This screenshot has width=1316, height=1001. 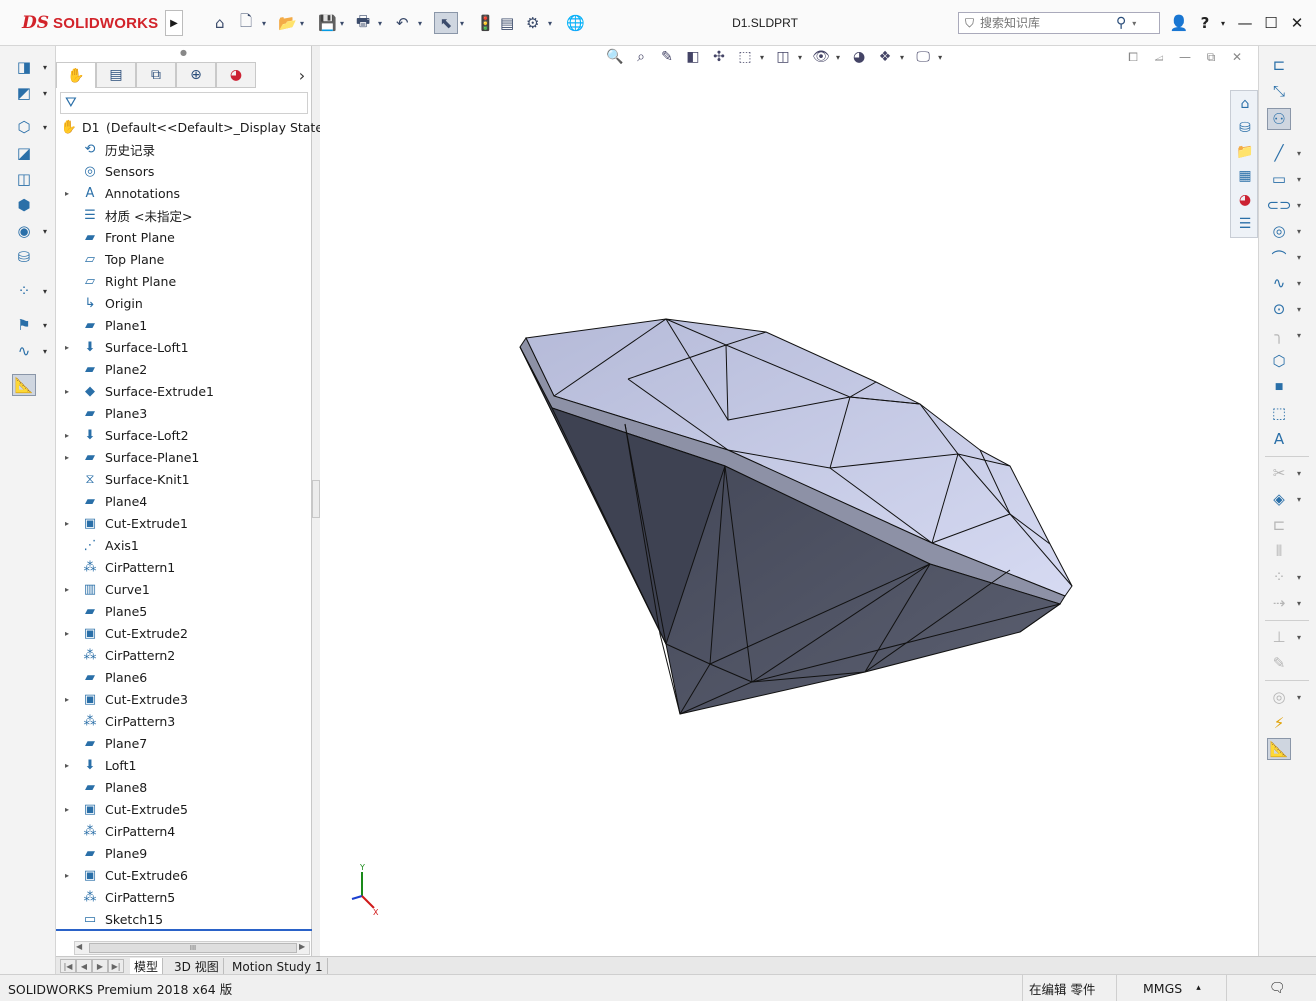 I want to click on display-style-icon: ◫, so click(x=783, y=57).